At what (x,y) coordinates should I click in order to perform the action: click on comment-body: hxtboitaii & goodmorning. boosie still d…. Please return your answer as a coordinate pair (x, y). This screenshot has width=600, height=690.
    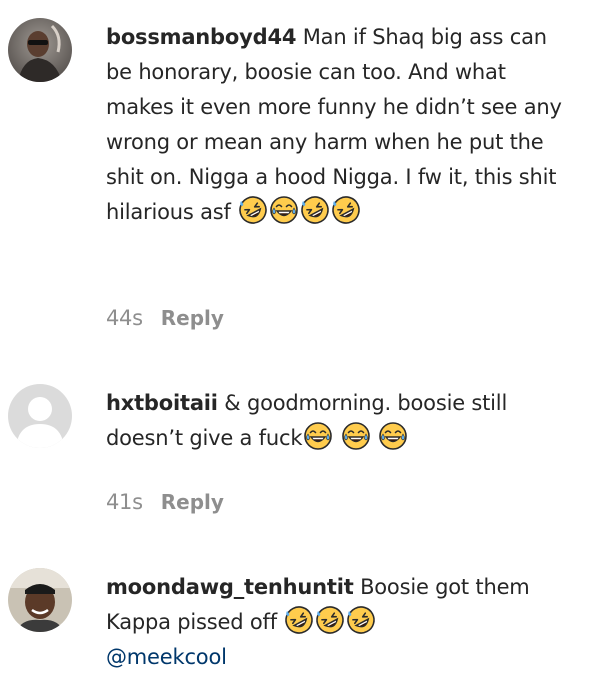
    Looking at the image, I should click on (341, 421).